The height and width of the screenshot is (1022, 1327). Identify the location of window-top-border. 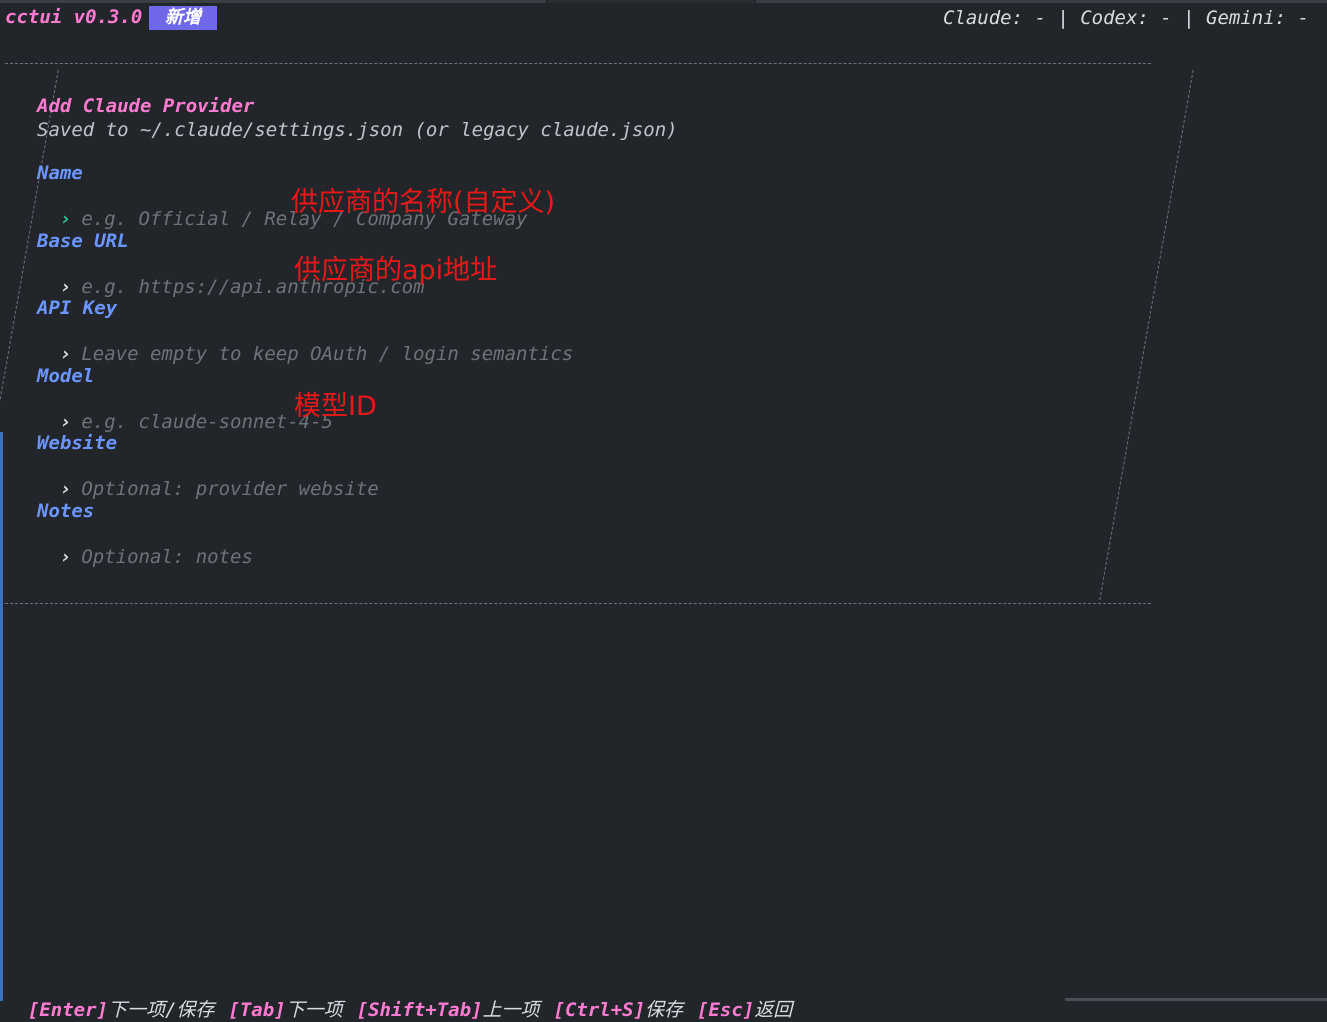
(663, 1).